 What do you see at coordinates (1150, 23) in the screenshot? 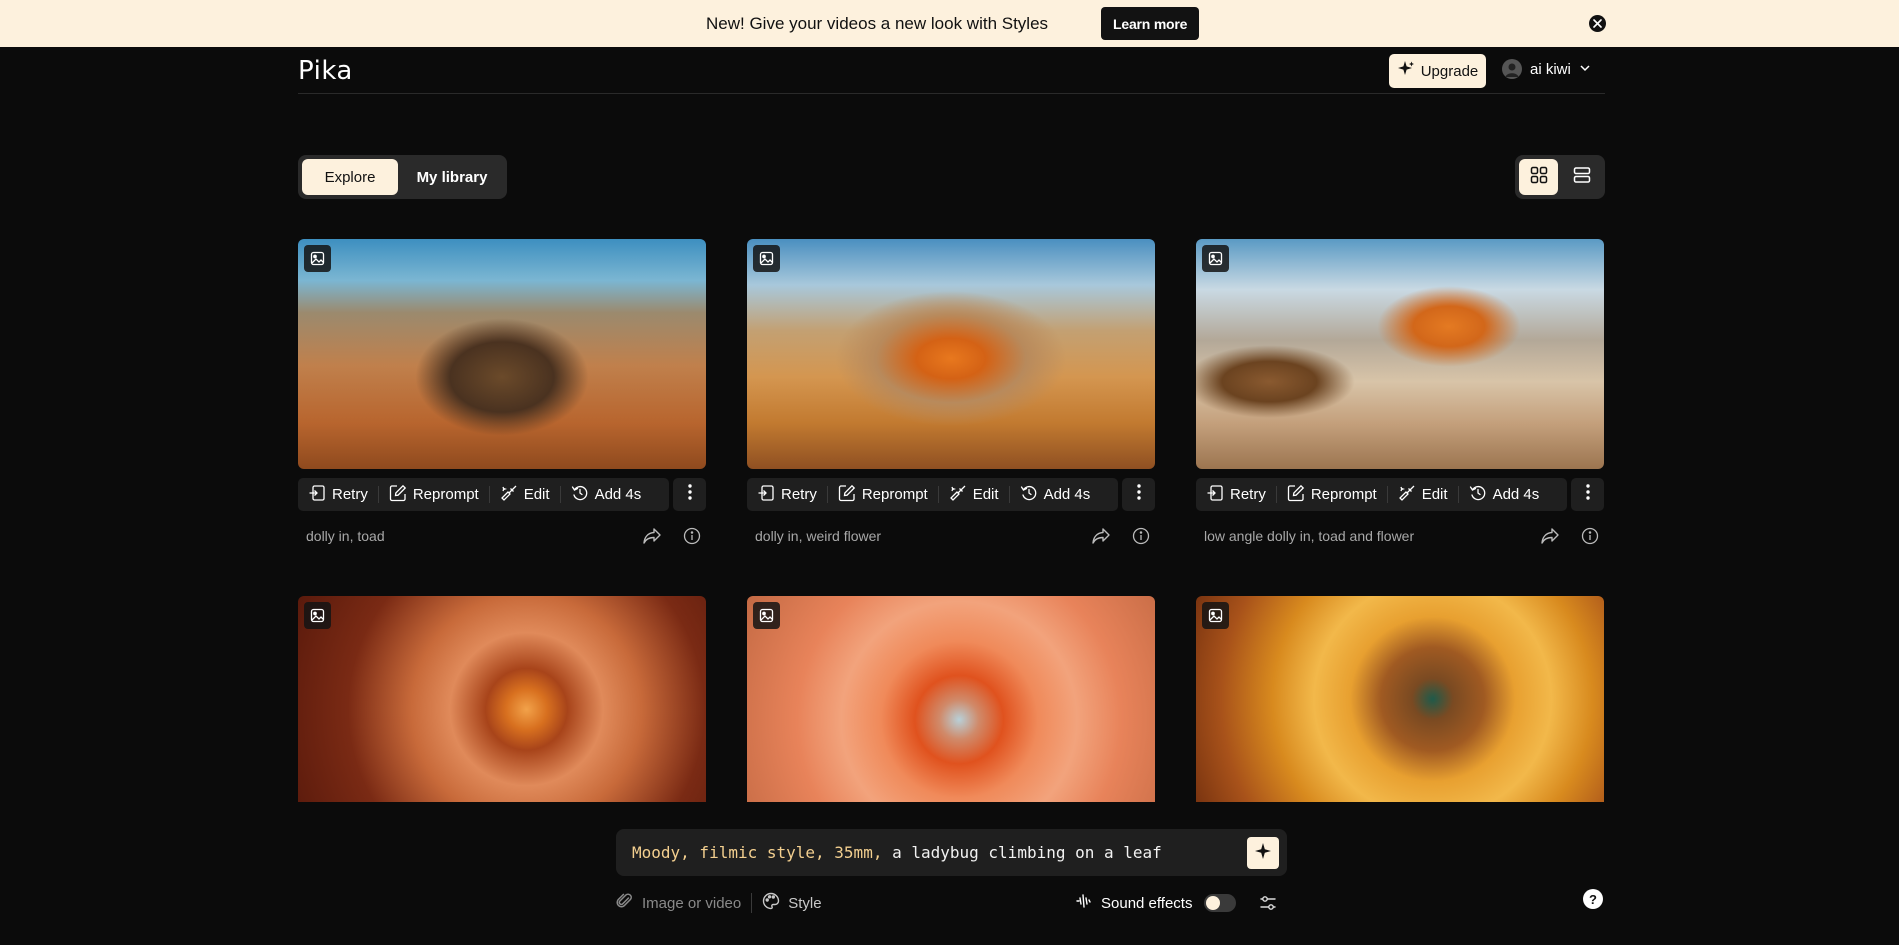
I see `learn-more-button: Learn more` at bounding box center [1150, 23].